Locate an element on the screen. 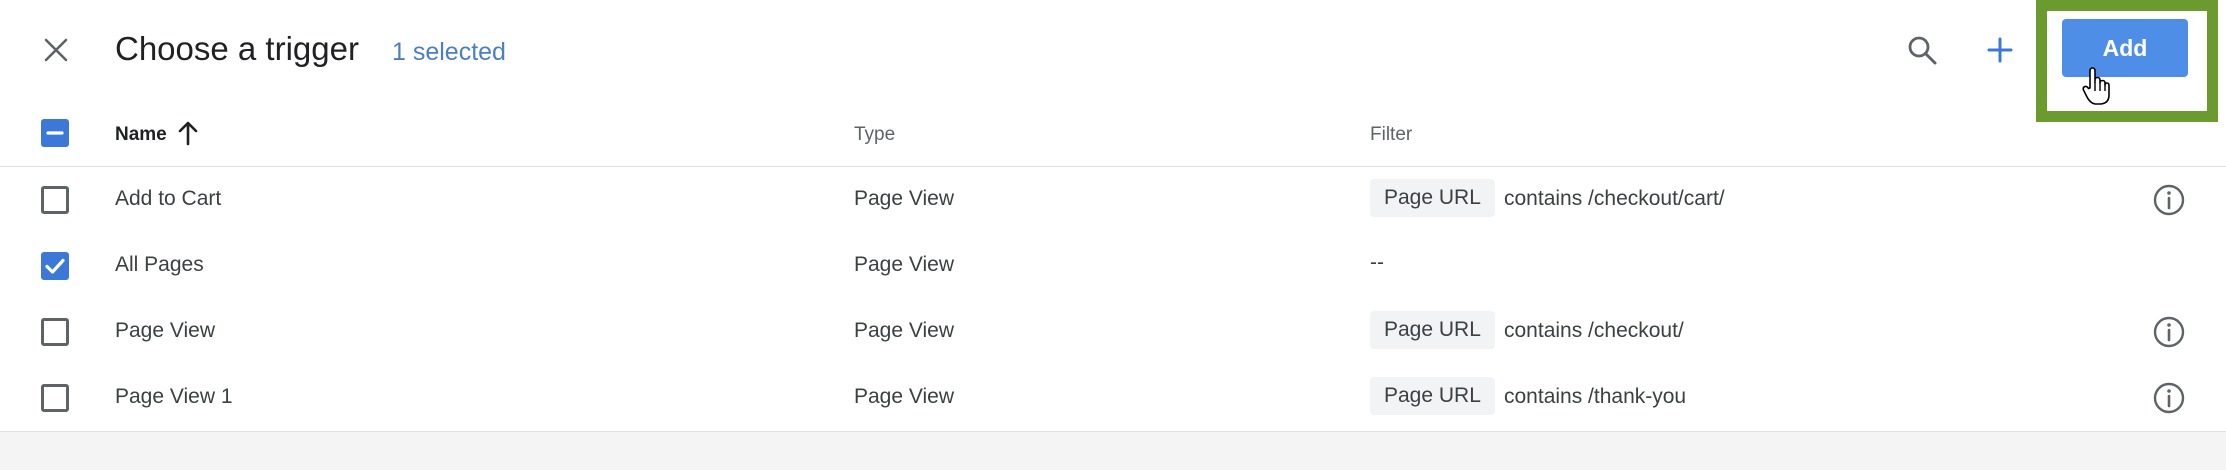 Image resolution: width=2226 pixels, height=470 pixels. trigger-name: Page View 1 is located at coordinates (174, 397).